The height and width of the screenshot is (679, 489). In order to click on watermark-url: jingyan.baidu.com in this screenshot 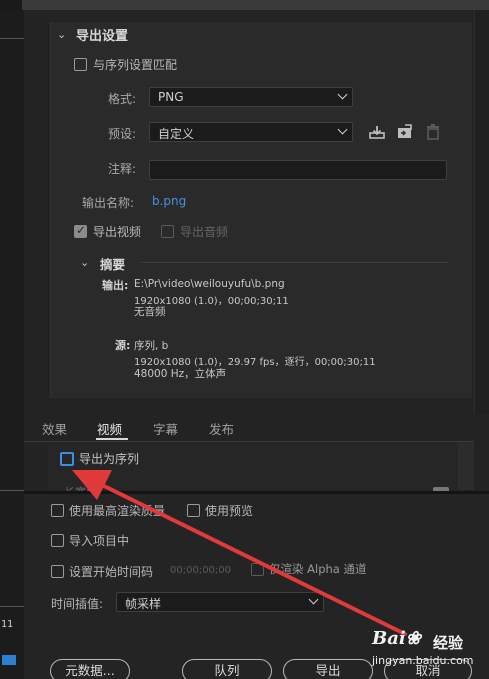, I will do `click(423, 660)`.